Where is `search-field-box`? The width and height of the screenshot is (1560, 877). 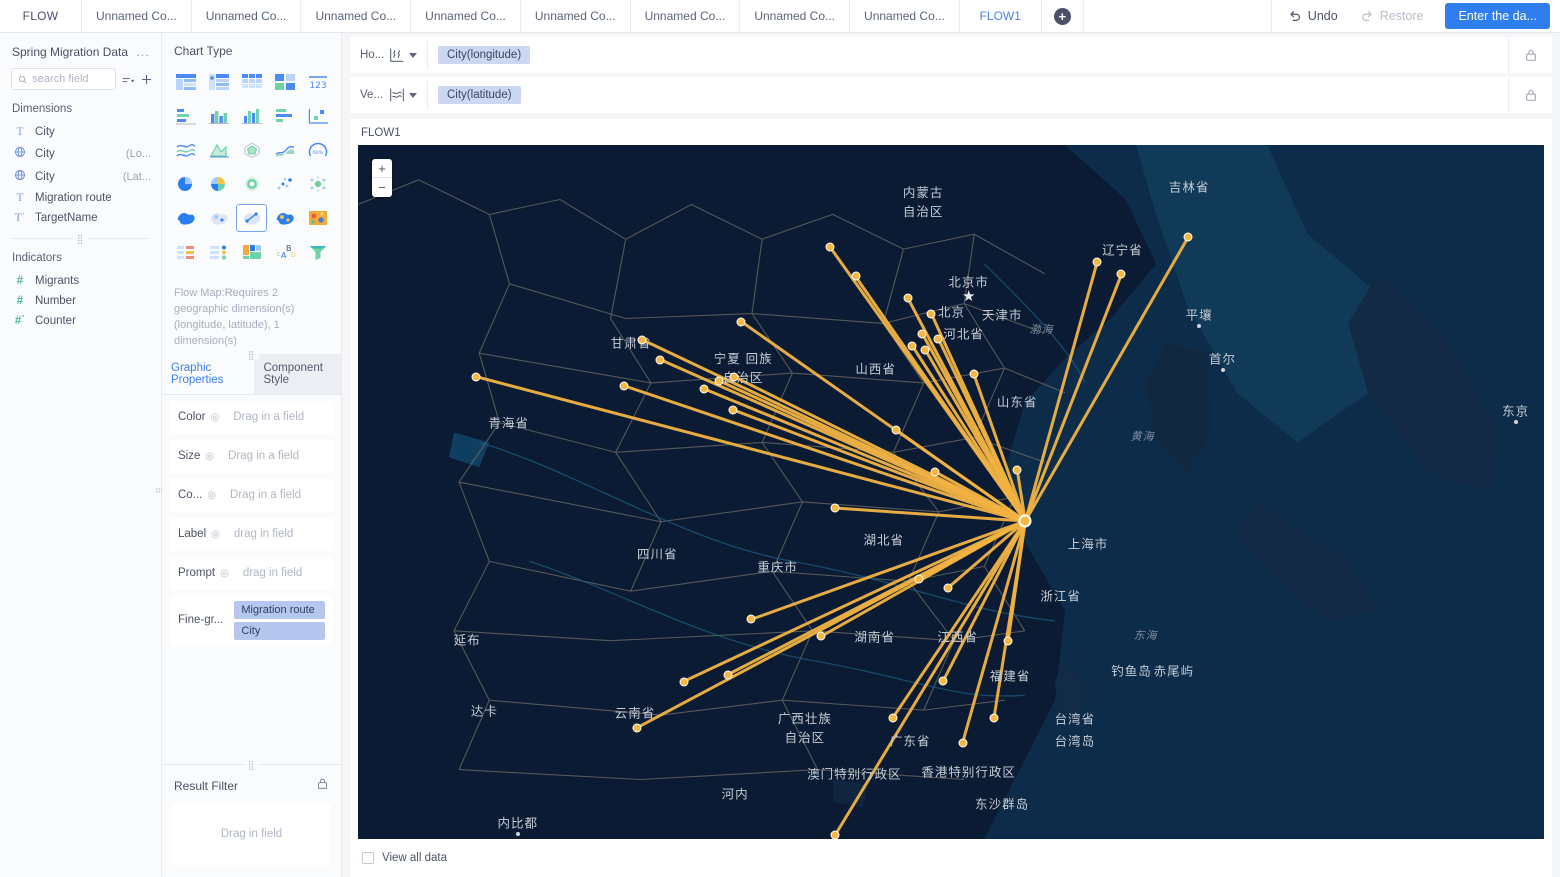 search-field-box is located at coordinates (63, 79).